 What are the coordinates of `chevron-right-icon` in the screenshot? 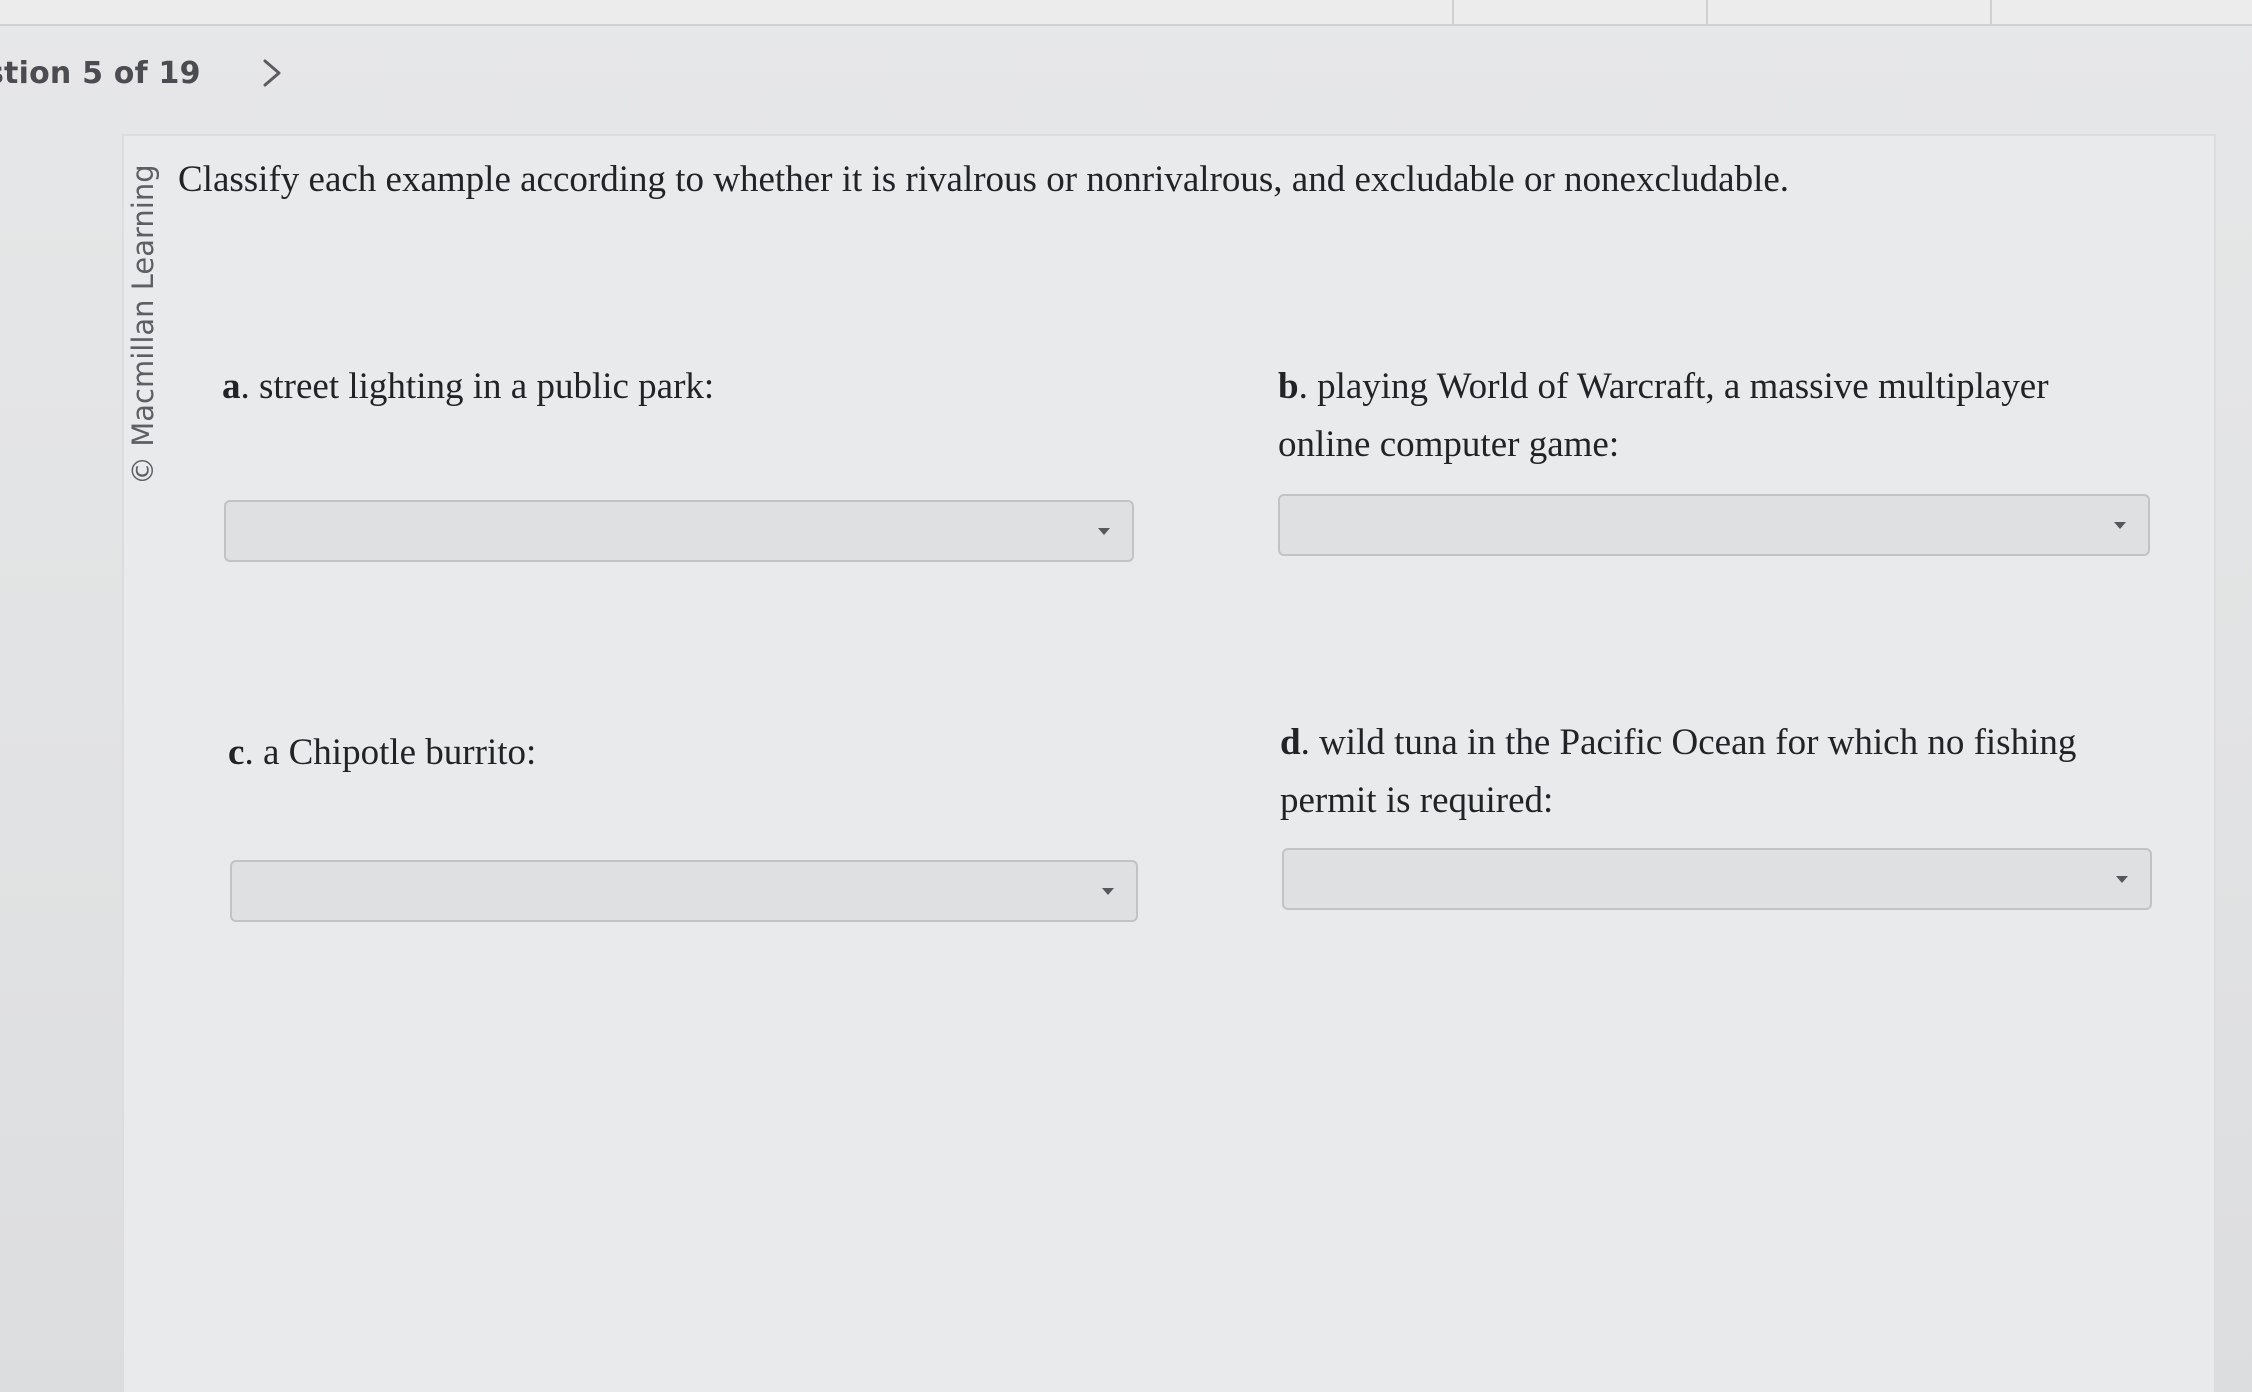 It's located at (271, 73).